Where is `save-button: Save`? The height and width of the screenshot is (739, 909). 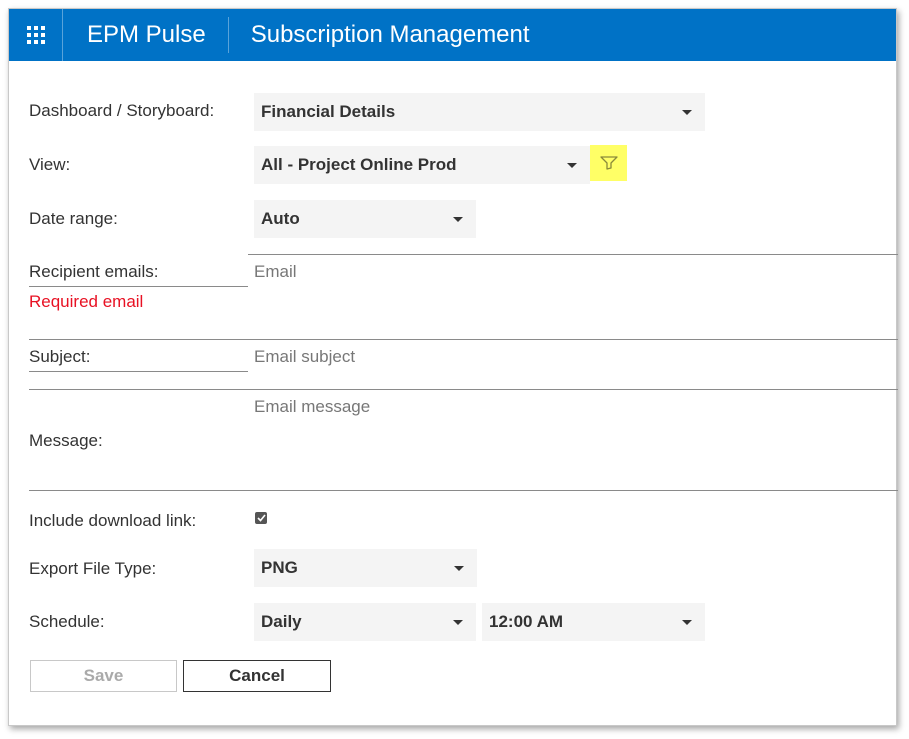 save-button: Save is located at coordinates (103, 676).